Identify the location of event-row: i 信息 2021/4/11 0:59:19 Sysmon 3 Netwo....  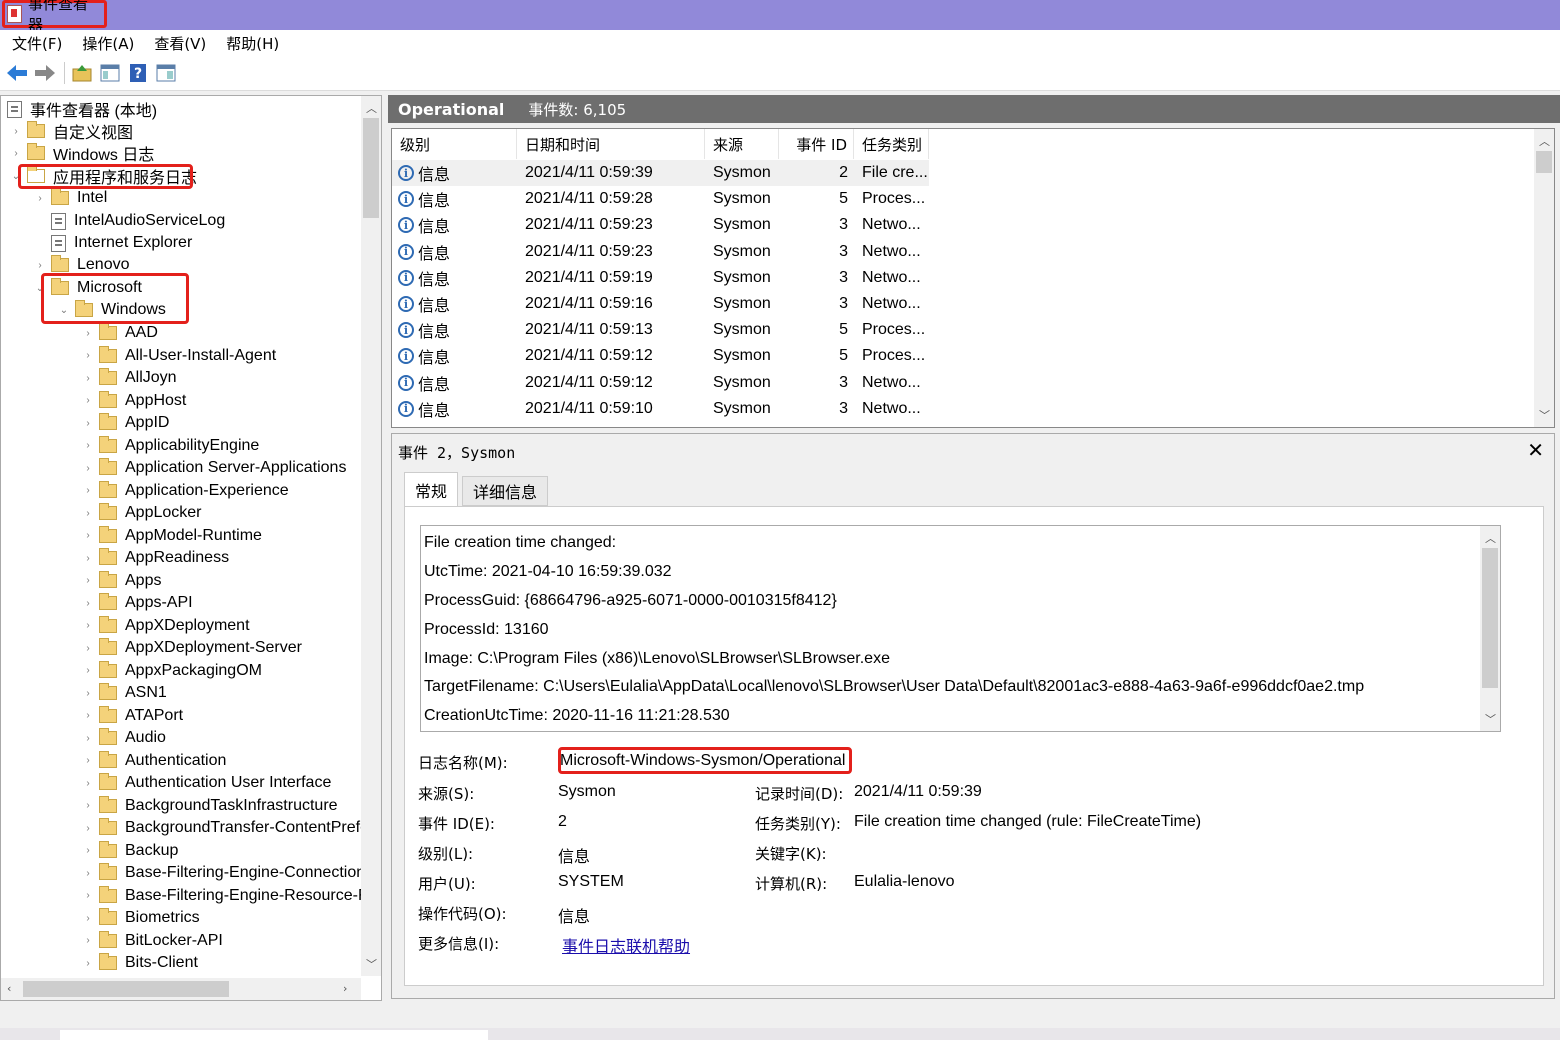
(660, 278).